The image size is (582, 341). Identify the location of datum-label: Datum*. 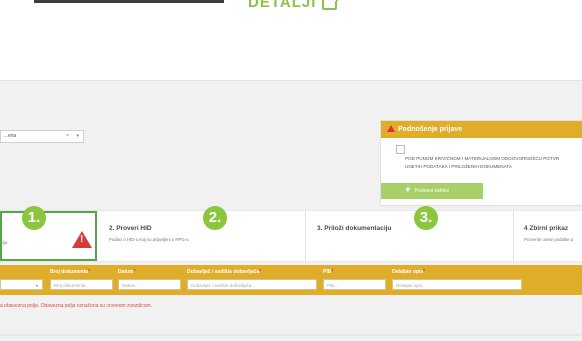
(127, 272).